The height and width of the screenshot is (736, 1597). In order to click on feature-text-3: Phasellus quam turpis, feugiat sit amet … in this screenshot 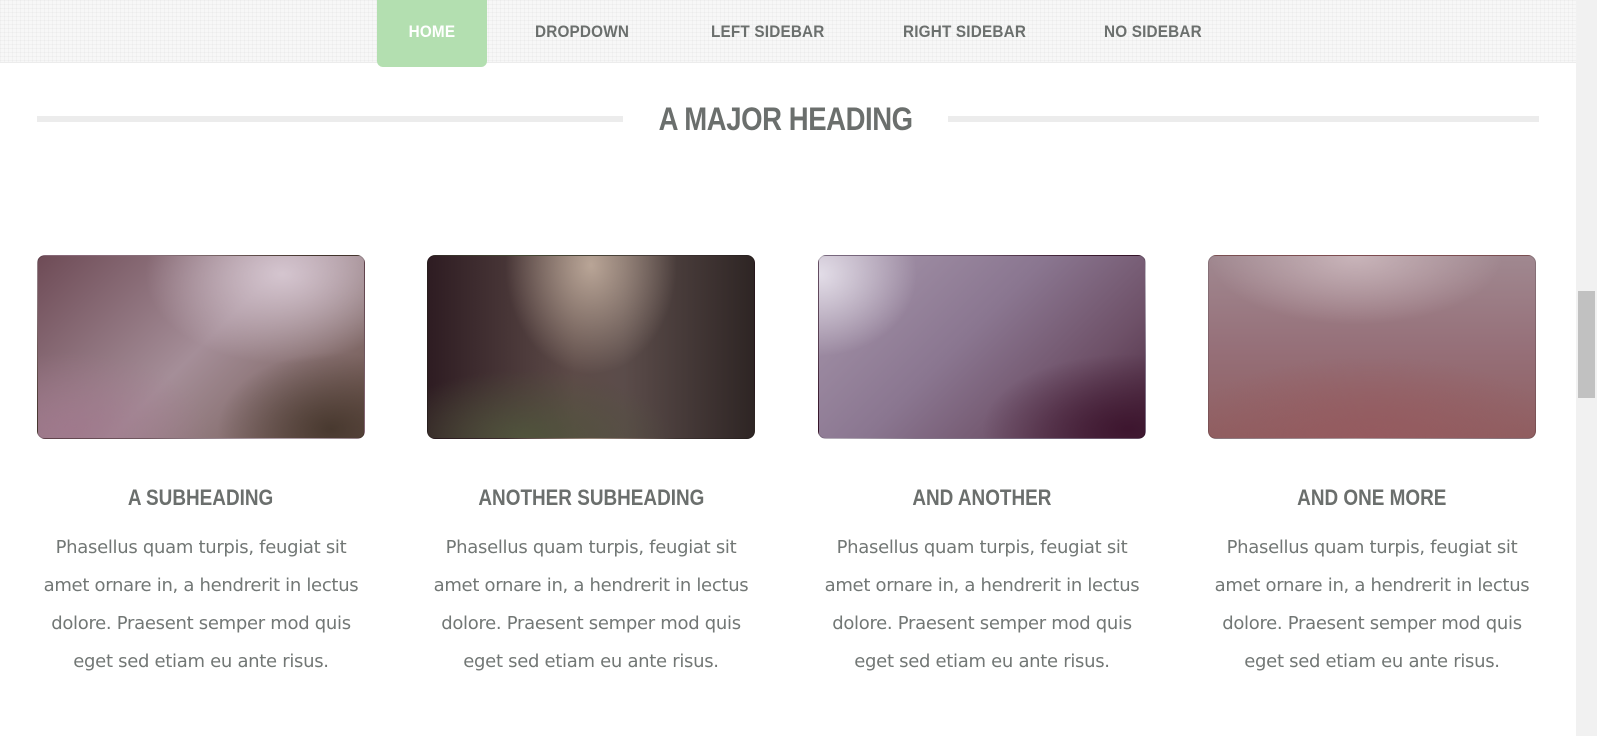, I will do `click(982, 604)`.